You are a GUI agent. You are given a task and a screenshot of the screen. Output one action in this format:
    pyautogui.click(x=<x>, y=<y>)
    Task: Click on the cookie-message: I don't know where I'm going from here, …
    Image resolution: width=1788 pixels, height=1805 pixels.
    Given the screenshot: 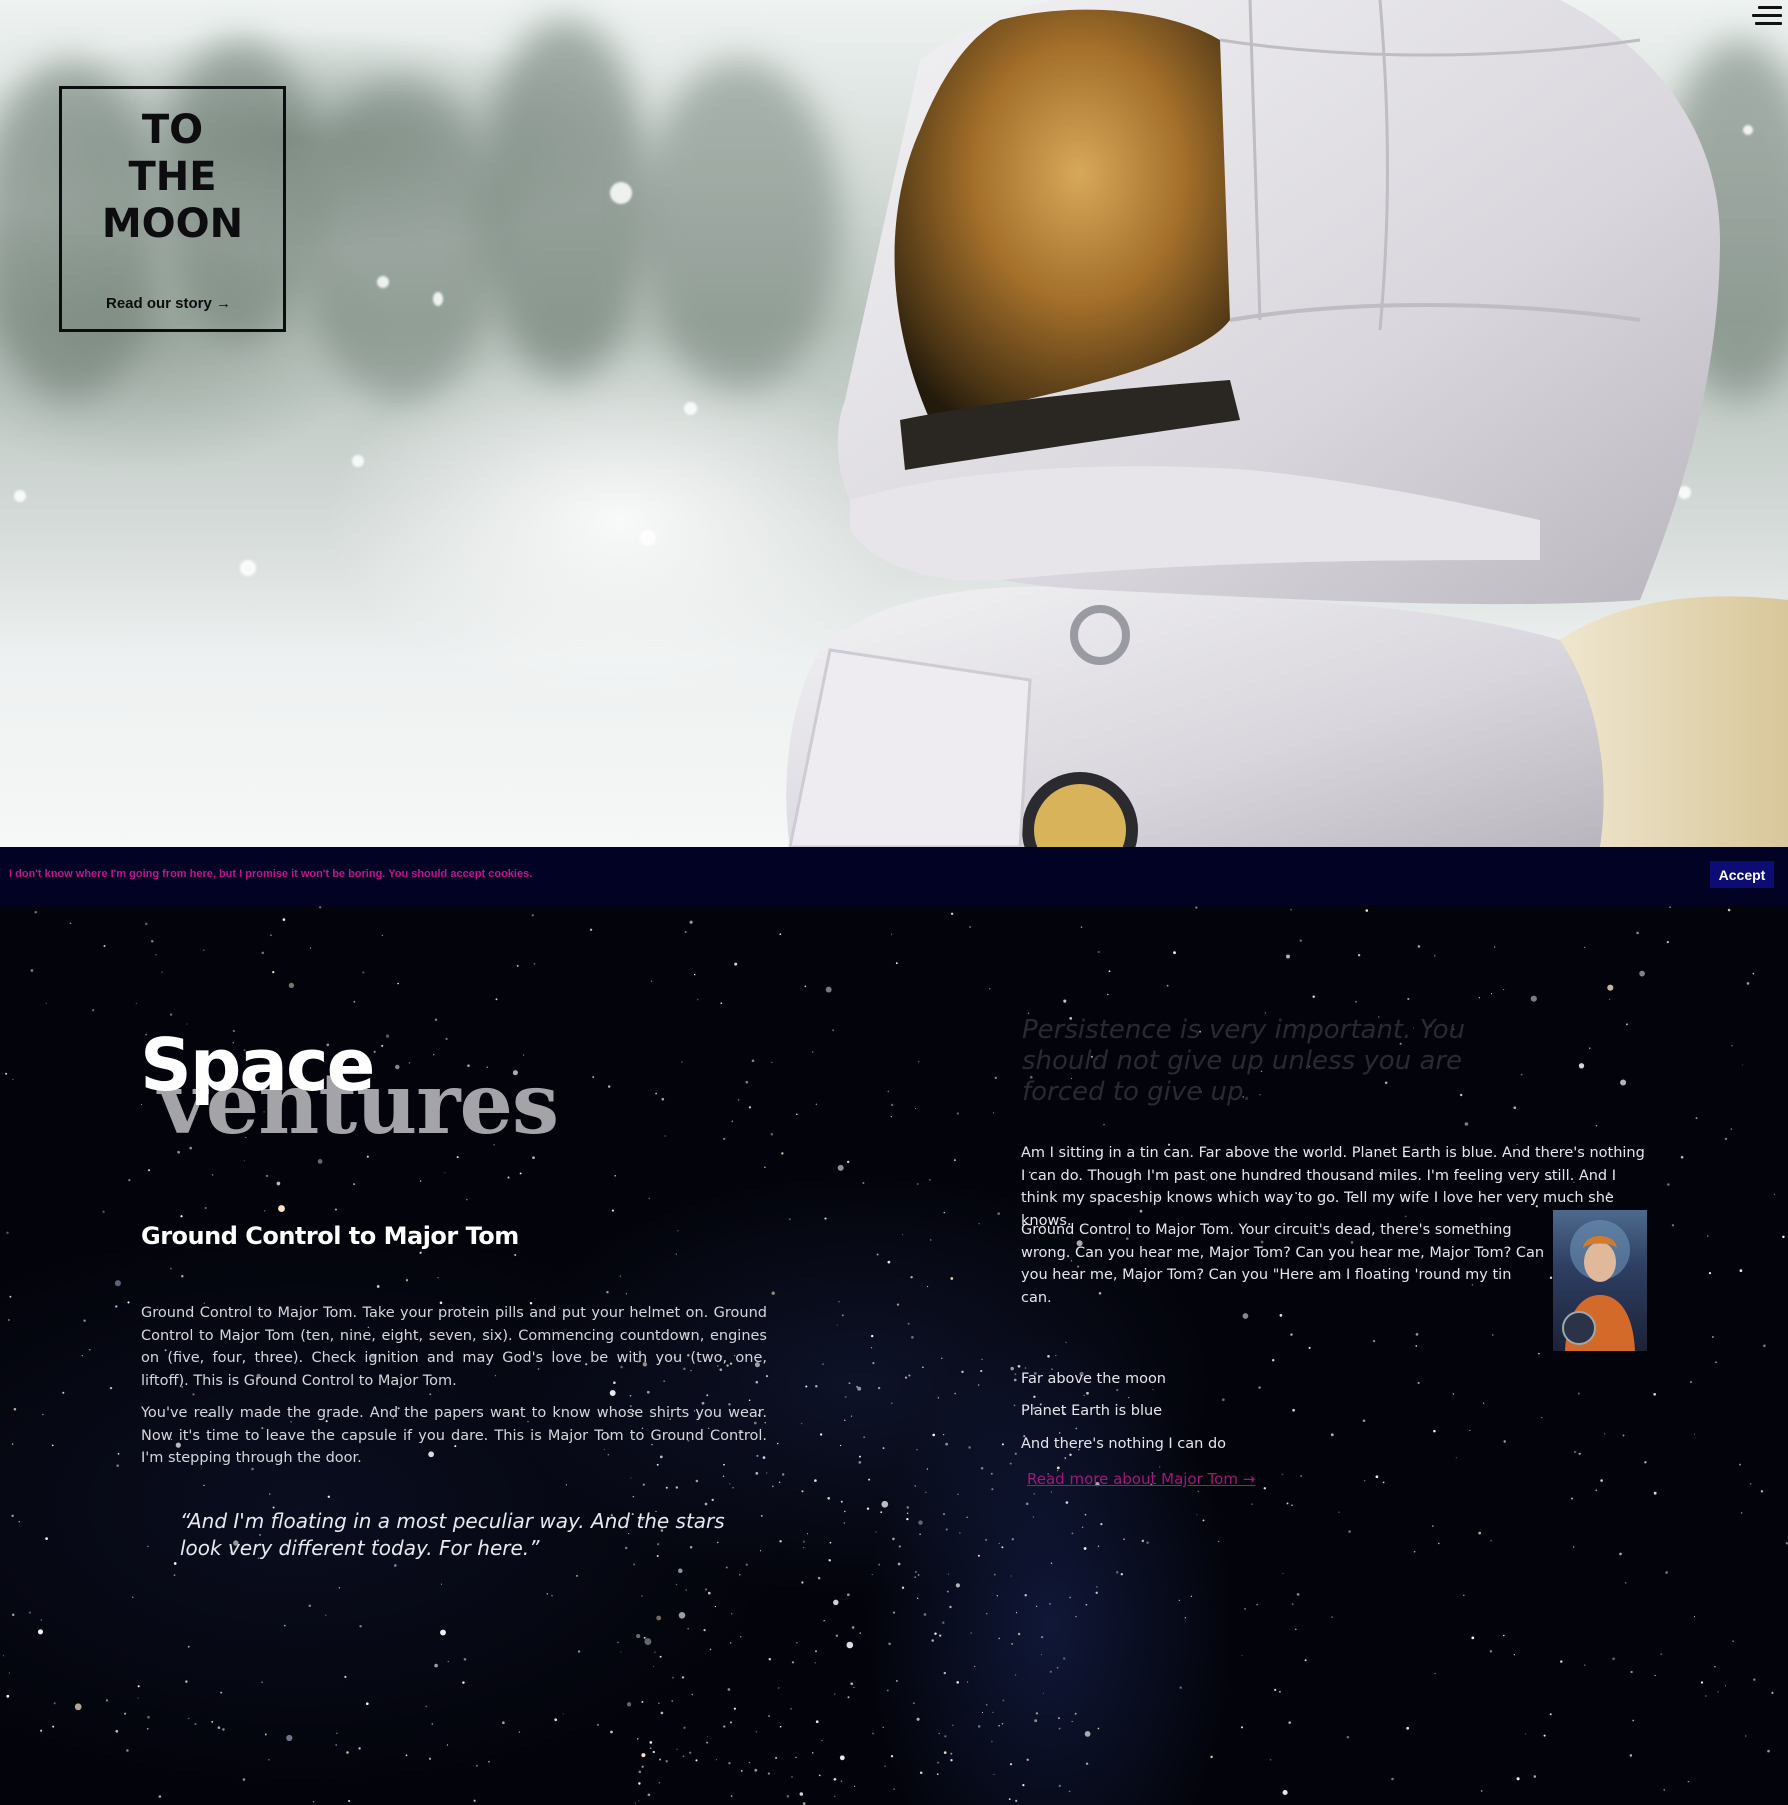 What is the action you would take?
    pyautogui.click(x=271, y=874)
    